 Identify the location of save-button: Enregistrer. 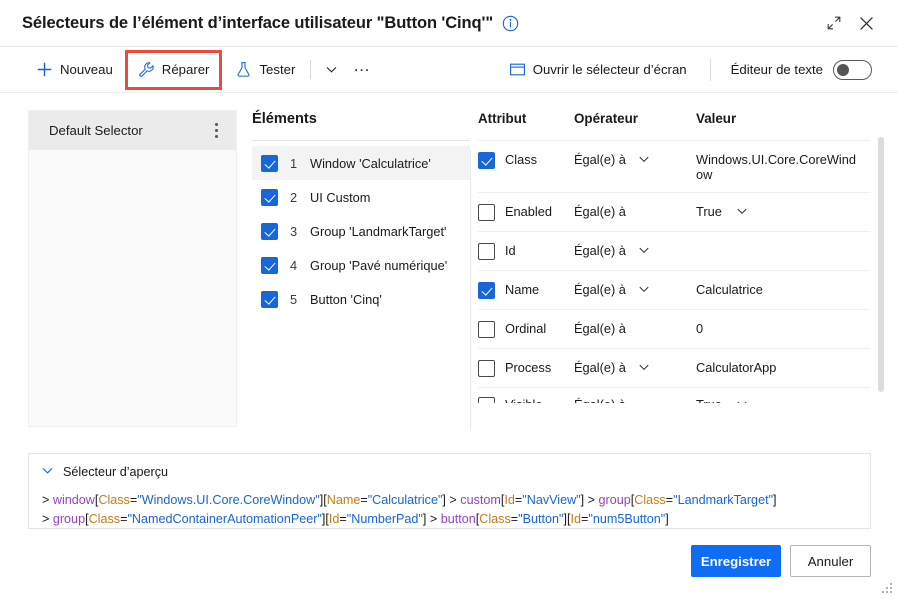
(736, 561).